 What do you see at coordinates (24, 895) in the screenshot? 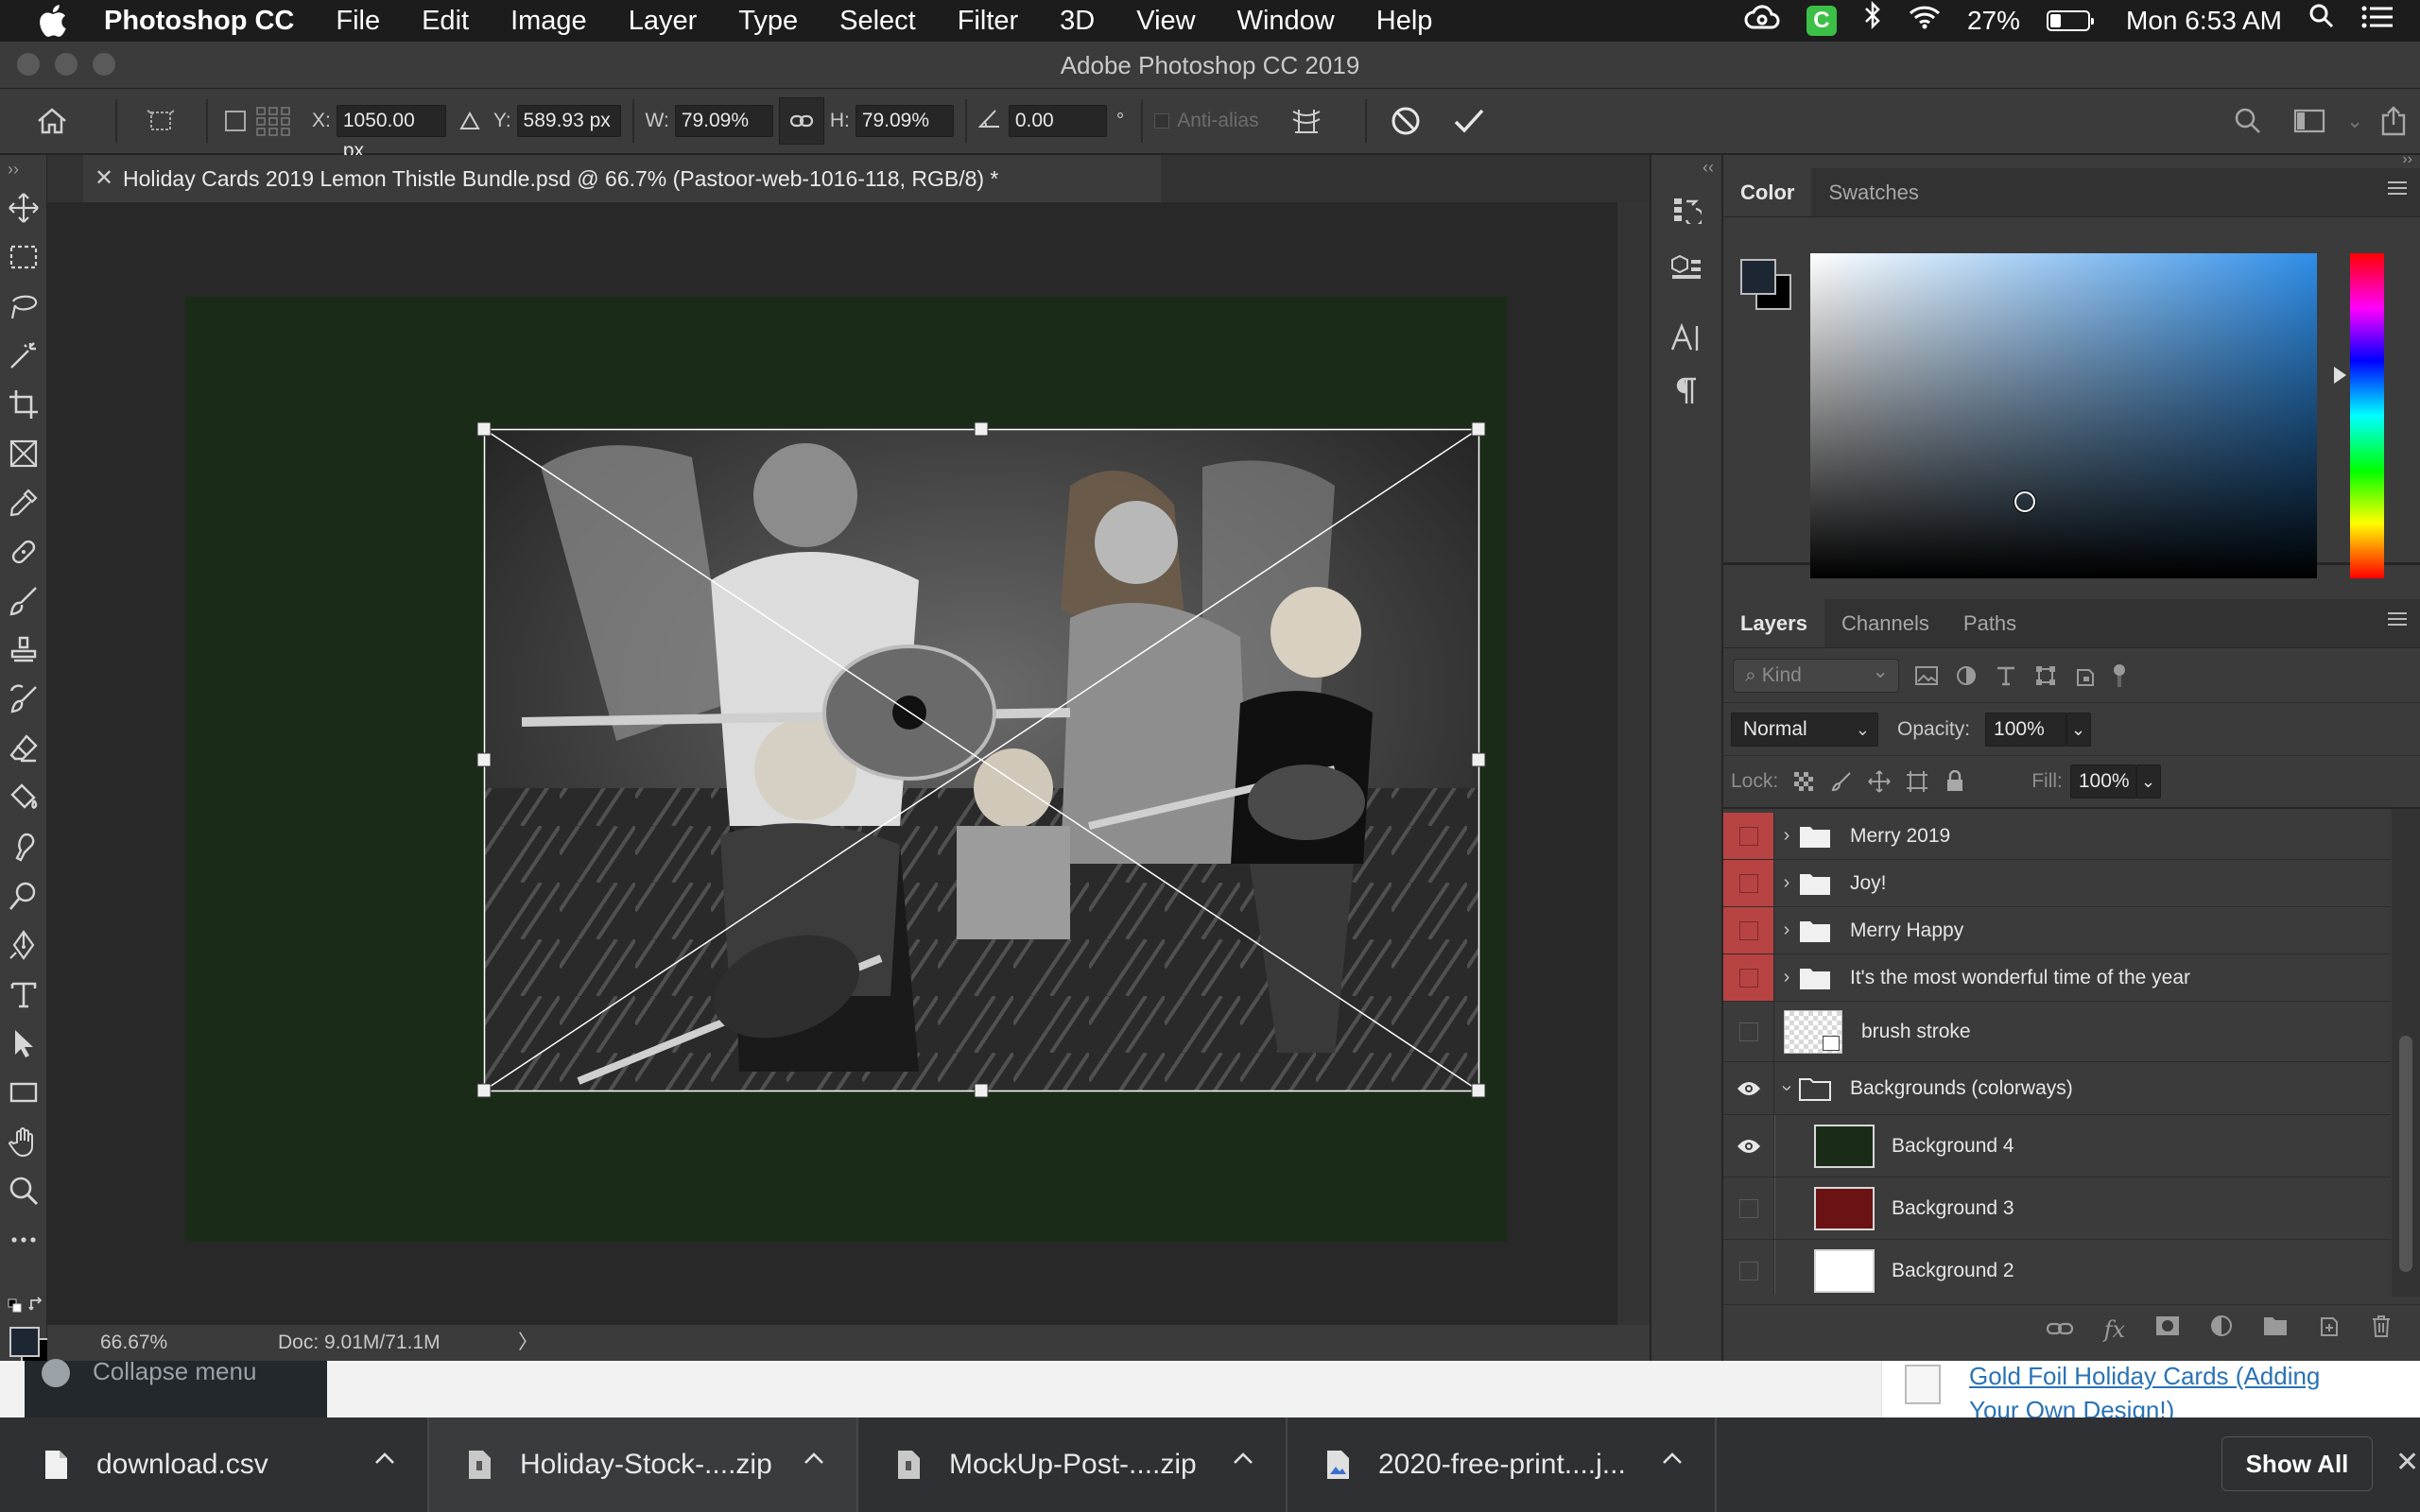
I see `dodge-tool-icon` at bounding box center [24, 895].